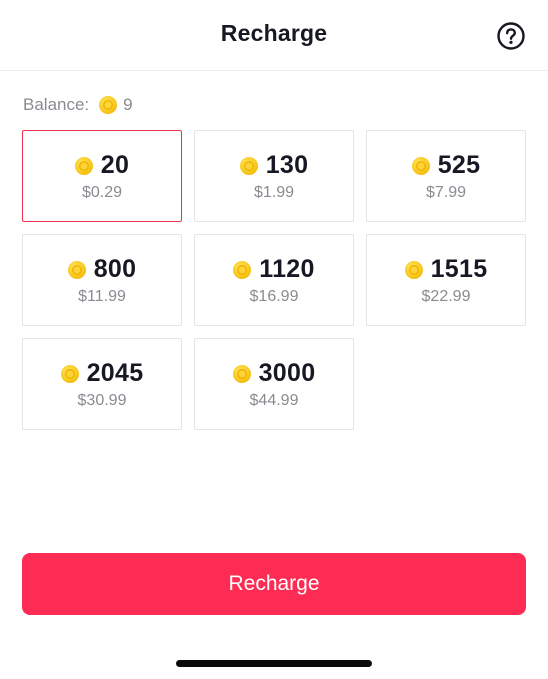  I want to click on package-card-800: 800 $11.99, so click(102, 280).